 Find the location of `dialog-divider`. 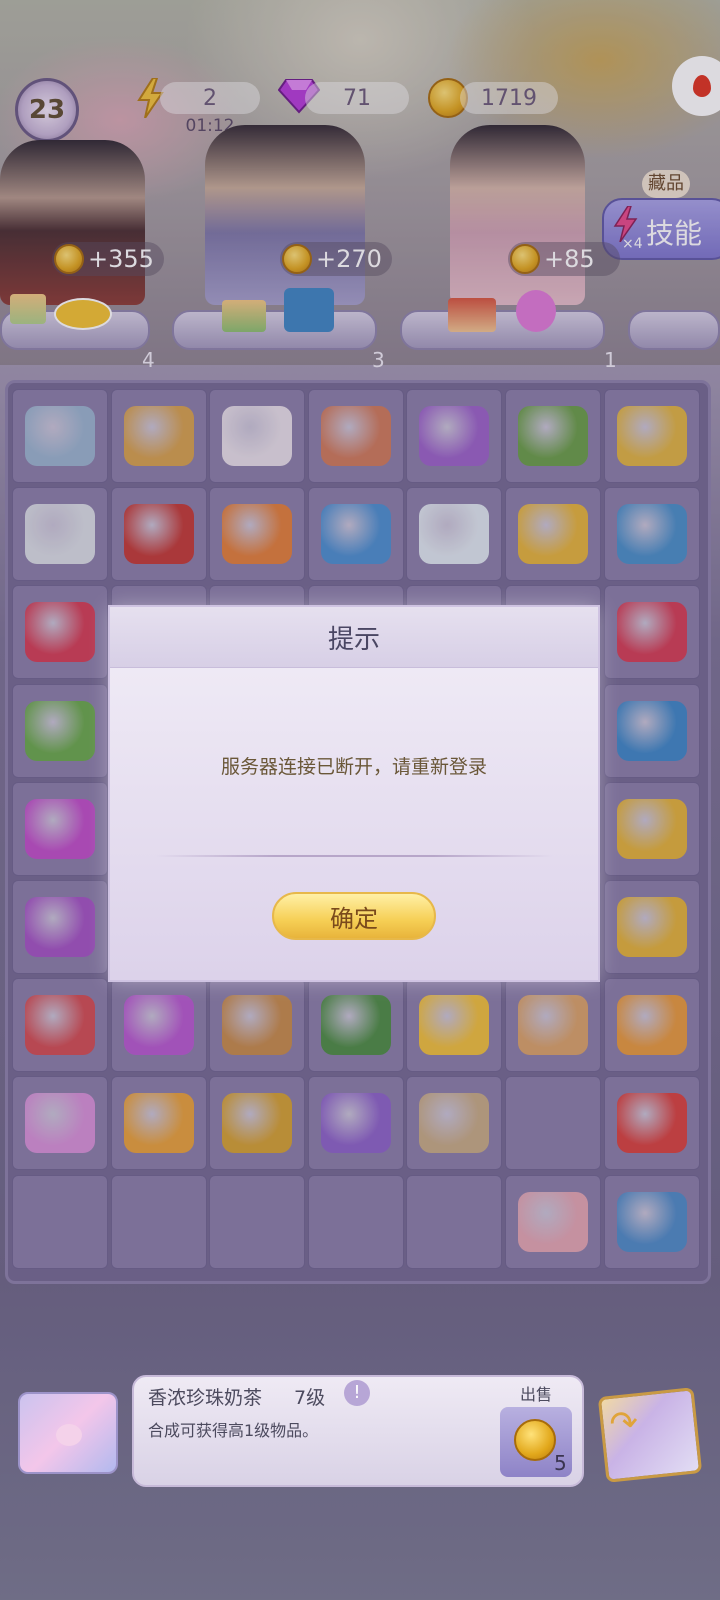

dialog-divider is located at coordinates (354, 856).